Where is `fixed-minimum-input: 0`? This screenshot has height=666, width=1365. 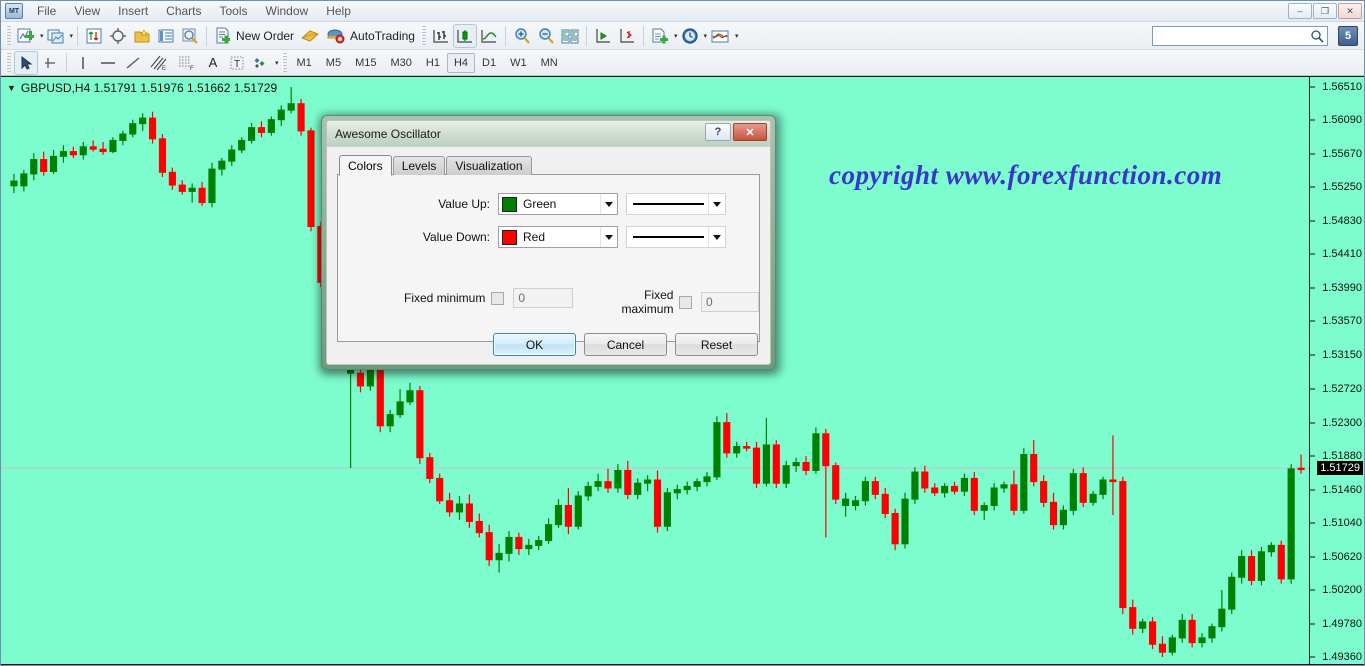
fixed-minimum-input: 0 is located at coordinates (543, 298).